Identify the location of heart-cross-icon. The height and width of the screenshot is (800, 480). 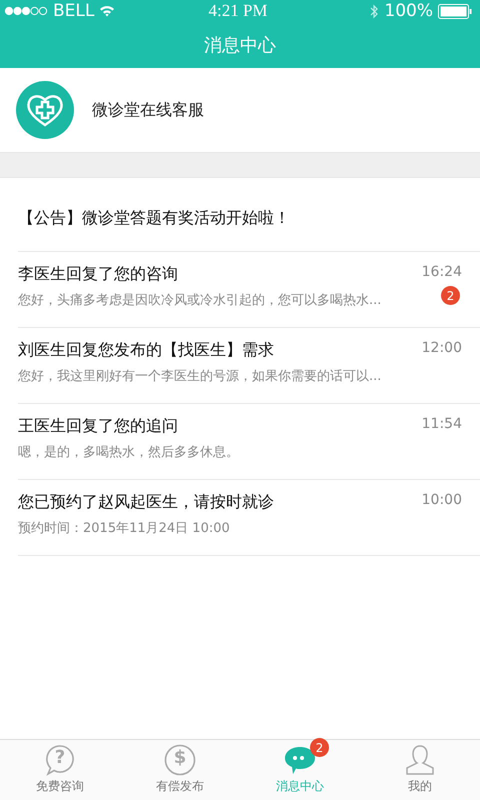
(45, 110).